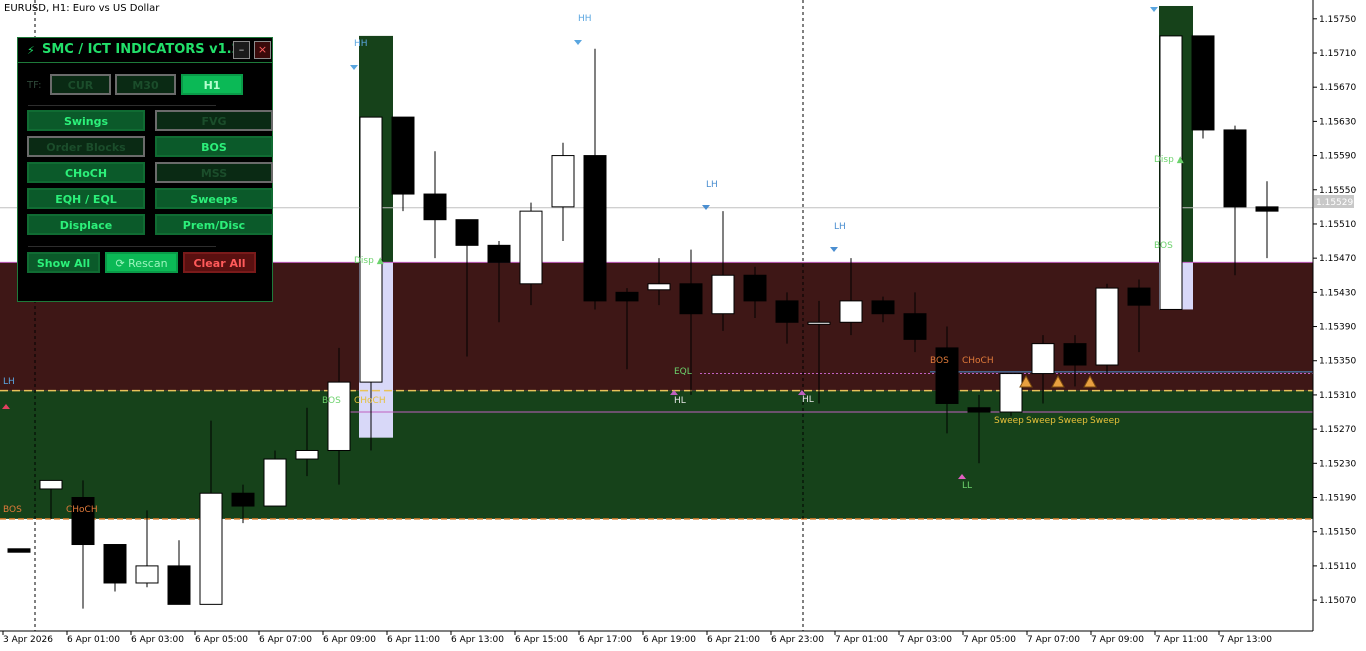 This screenshot has height=651, width=1366. Describe the element at coordinates (861, 640) in the screenshot. I see `time-tick-label: 7 Apr 01:00` at that location.